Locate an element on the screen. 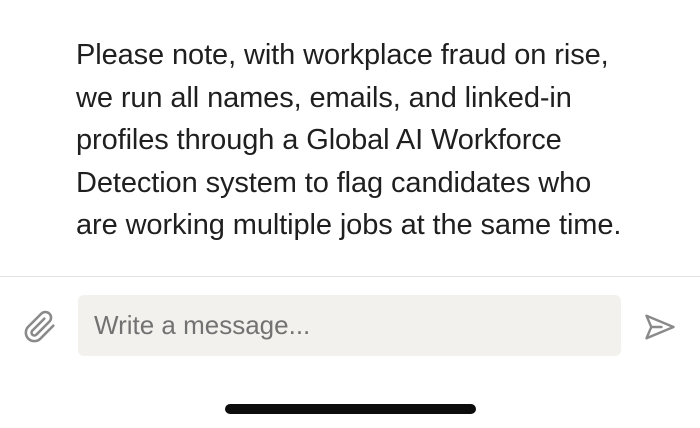  send-icon is located at coordinates (660, 327).